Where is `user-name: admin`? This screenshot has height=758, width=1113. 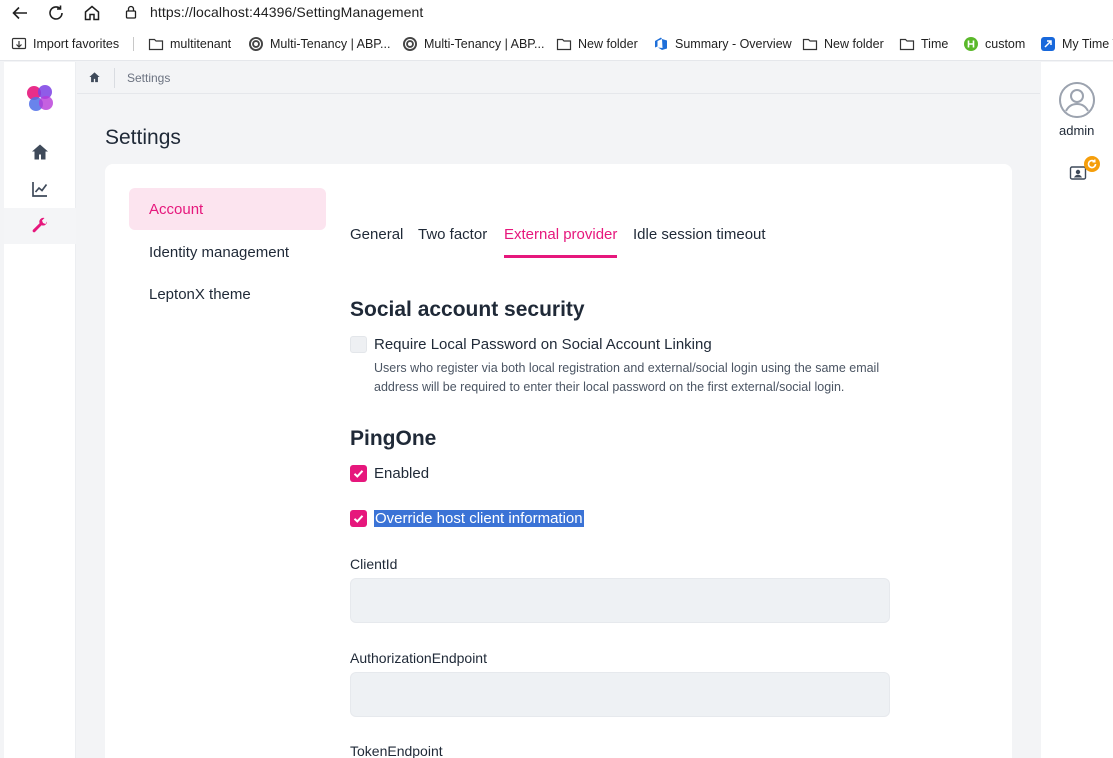 user-name: admin is located at coordinates (1076, 130).